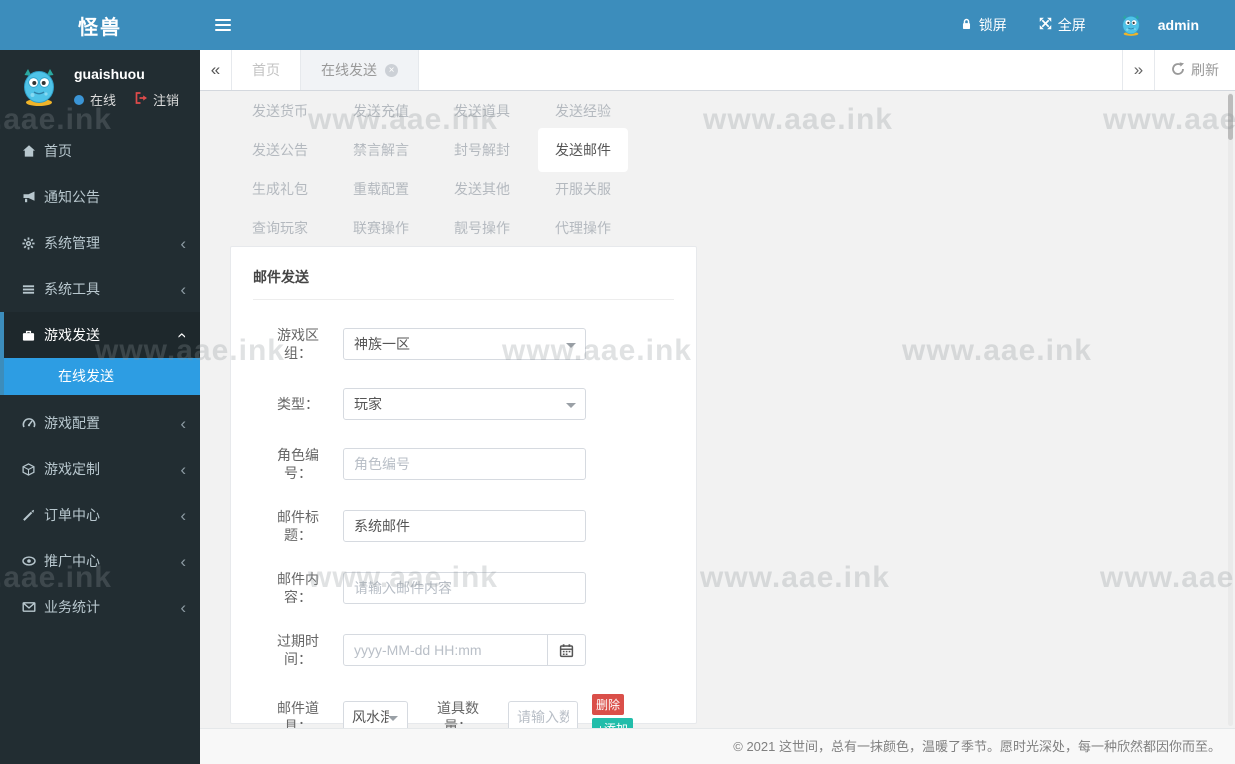  Describe the element at coordinates (33, 515) in the screenshot. I see `brush-icon` at that location.